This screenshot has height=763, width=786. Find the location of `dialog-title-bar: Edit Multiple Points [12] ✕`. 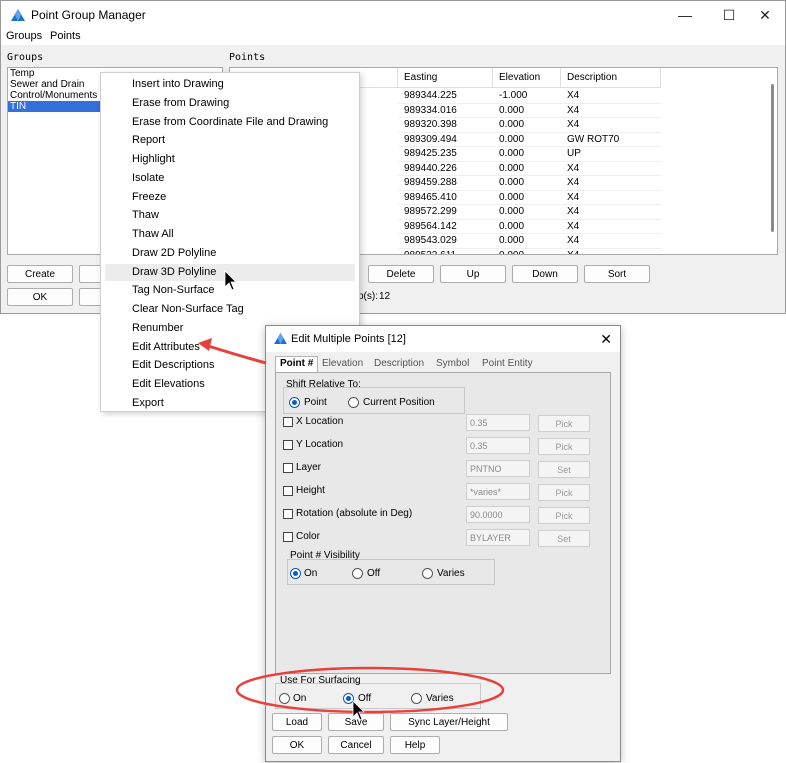

dialog-title-bar: Edit Multiple Points [12] ✕ is located at coordinates (443, 339).